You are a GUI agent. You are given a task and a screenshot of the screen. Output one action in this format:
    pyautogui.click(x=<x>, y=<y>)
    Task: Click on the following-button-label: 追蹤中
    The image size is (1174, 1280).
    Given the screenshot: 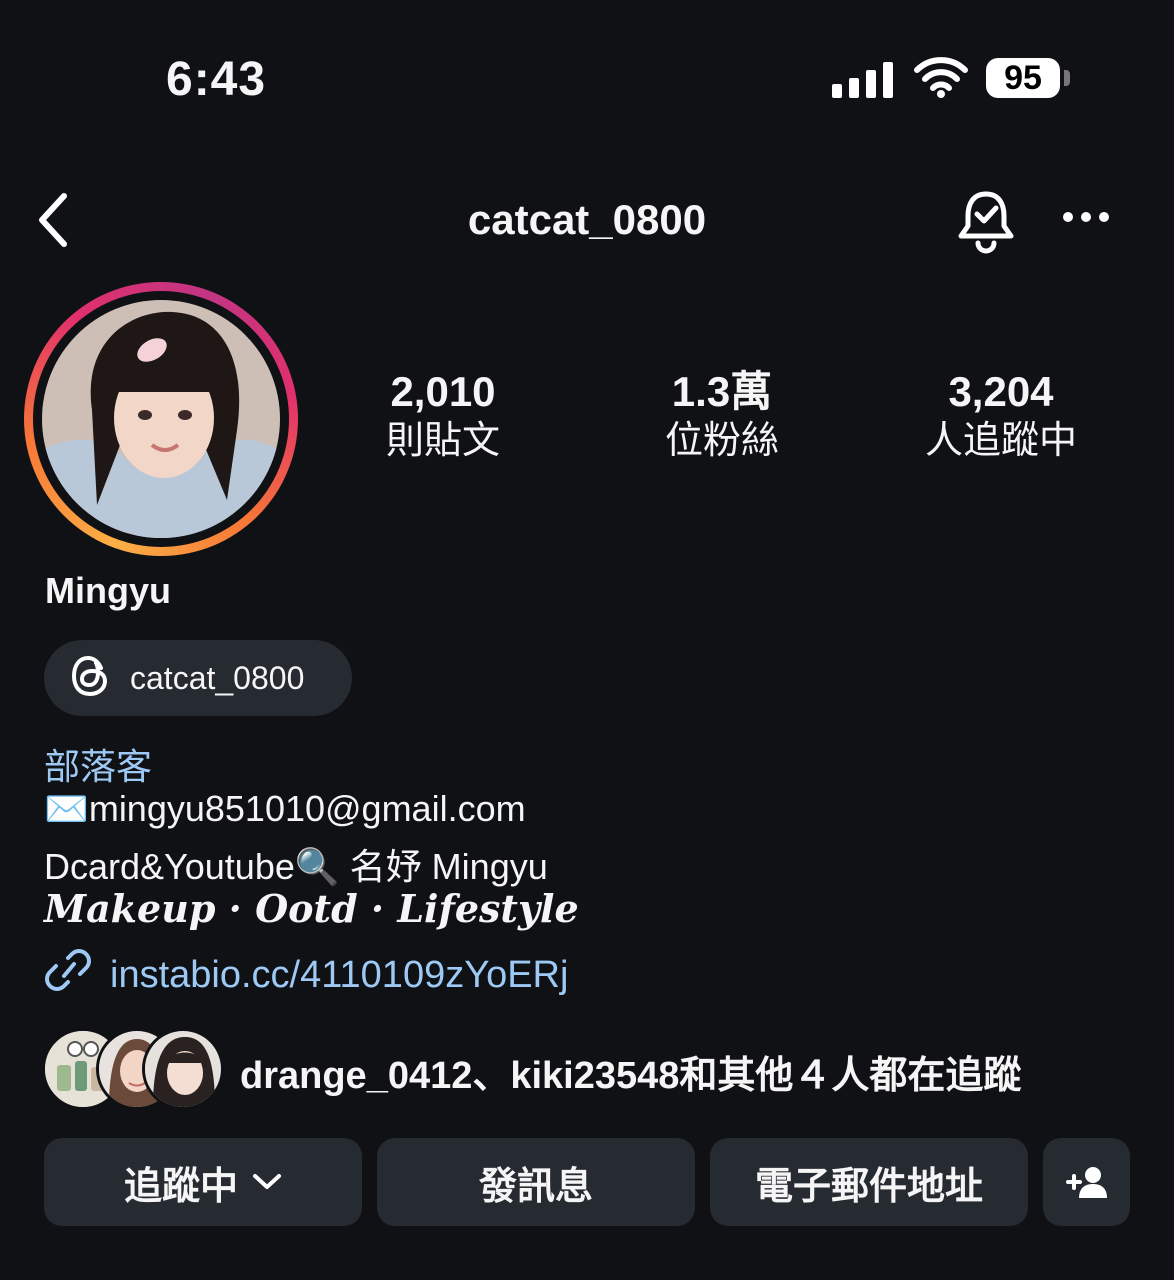 What is the action you would take?
    pyautogui.click(x=180, y=1186)
    